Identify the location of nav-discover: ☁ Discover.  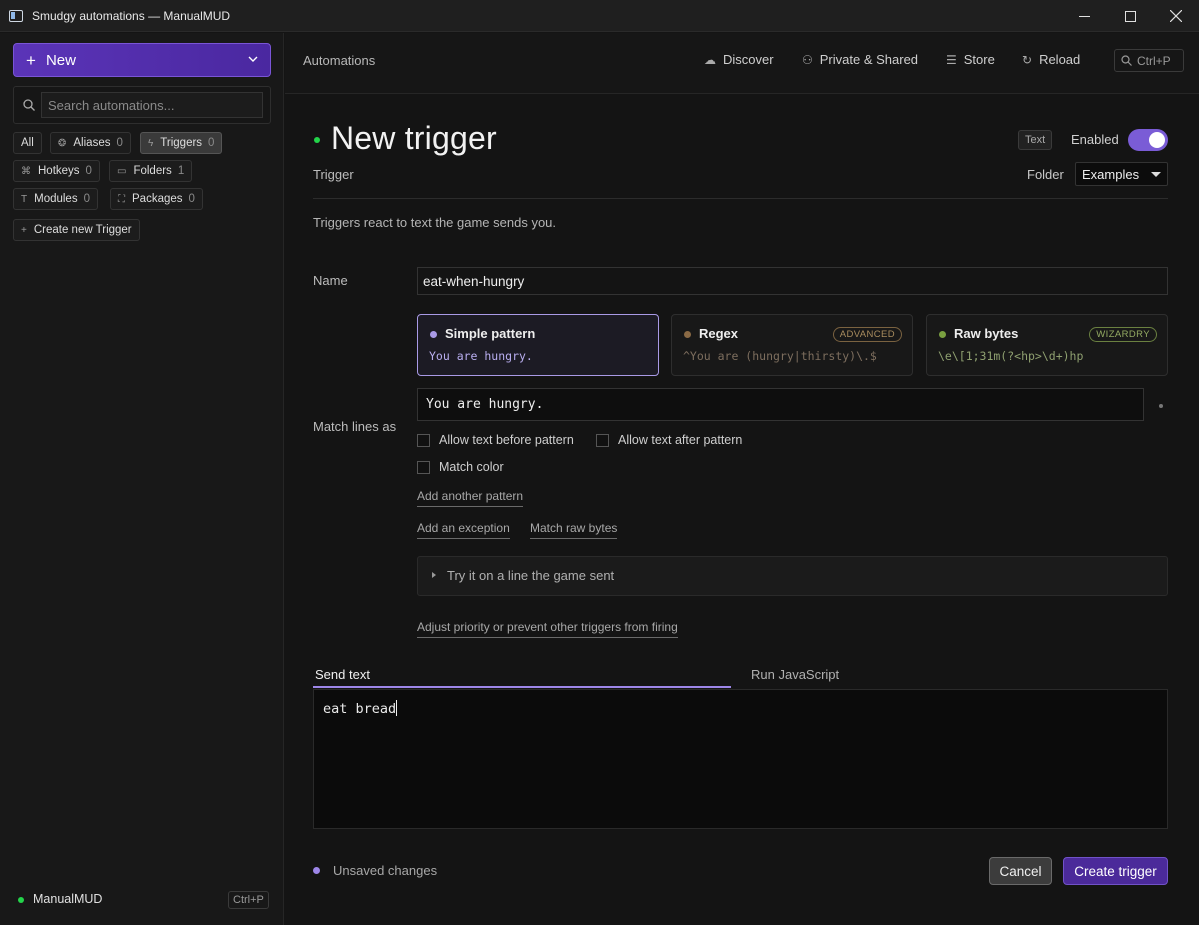
(739, 59).